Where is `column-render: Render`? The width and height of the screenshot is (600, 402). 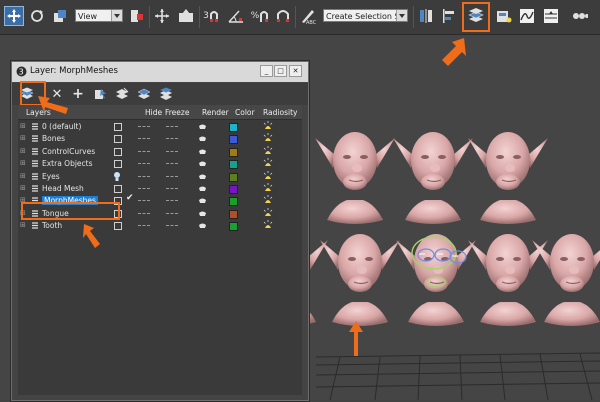
column-render: Render is located at coordinates (215, 112).